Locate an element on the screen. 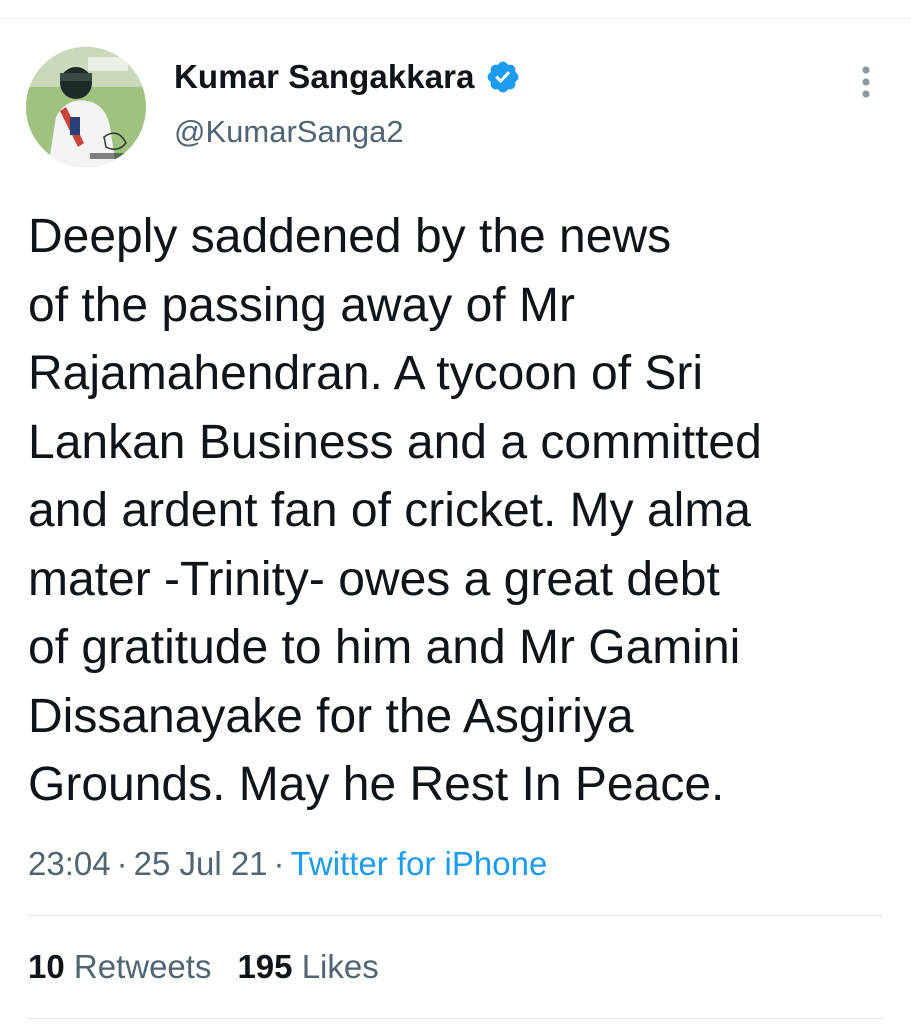 The height and width of the screenshot is (1024, 911). retweets-count: 10 is located at coordinates (46, 966).